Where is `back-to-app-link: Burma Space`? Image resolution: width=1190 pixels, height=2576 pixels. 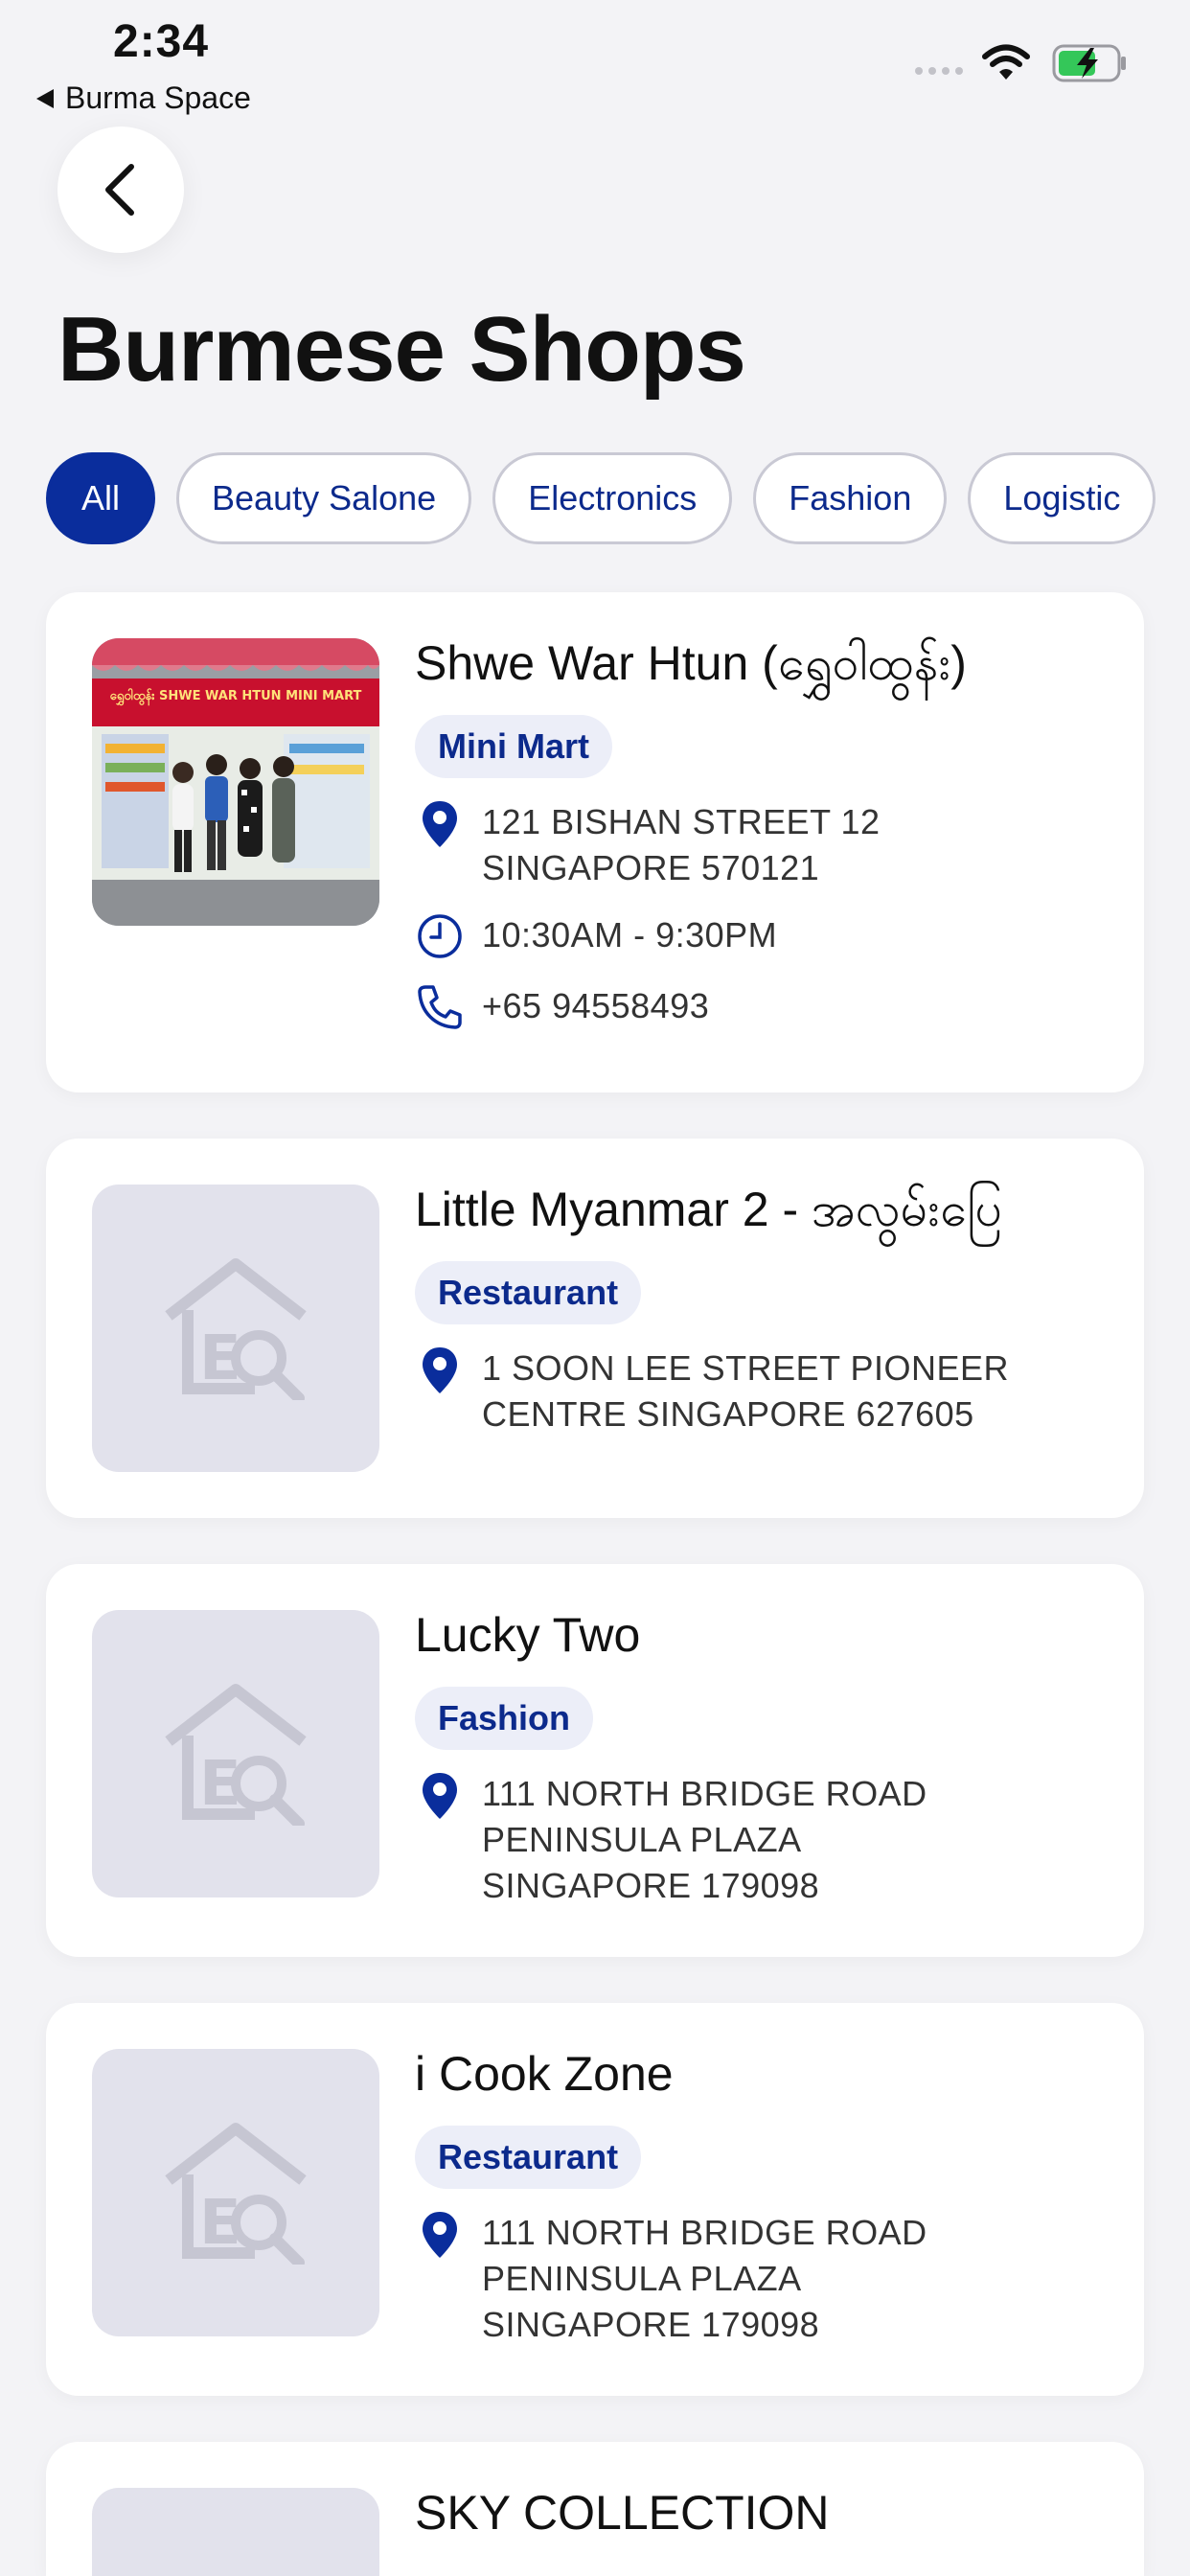 back-to-app-link: Burma Space is located at coordinates (144, 98).